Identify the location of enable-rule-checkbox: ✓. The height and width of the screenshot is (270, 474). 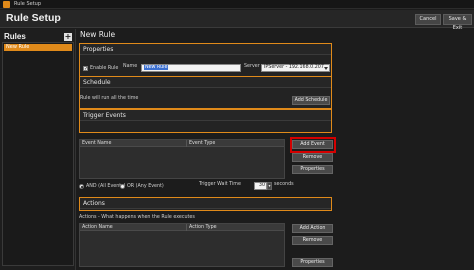
(85, 69).